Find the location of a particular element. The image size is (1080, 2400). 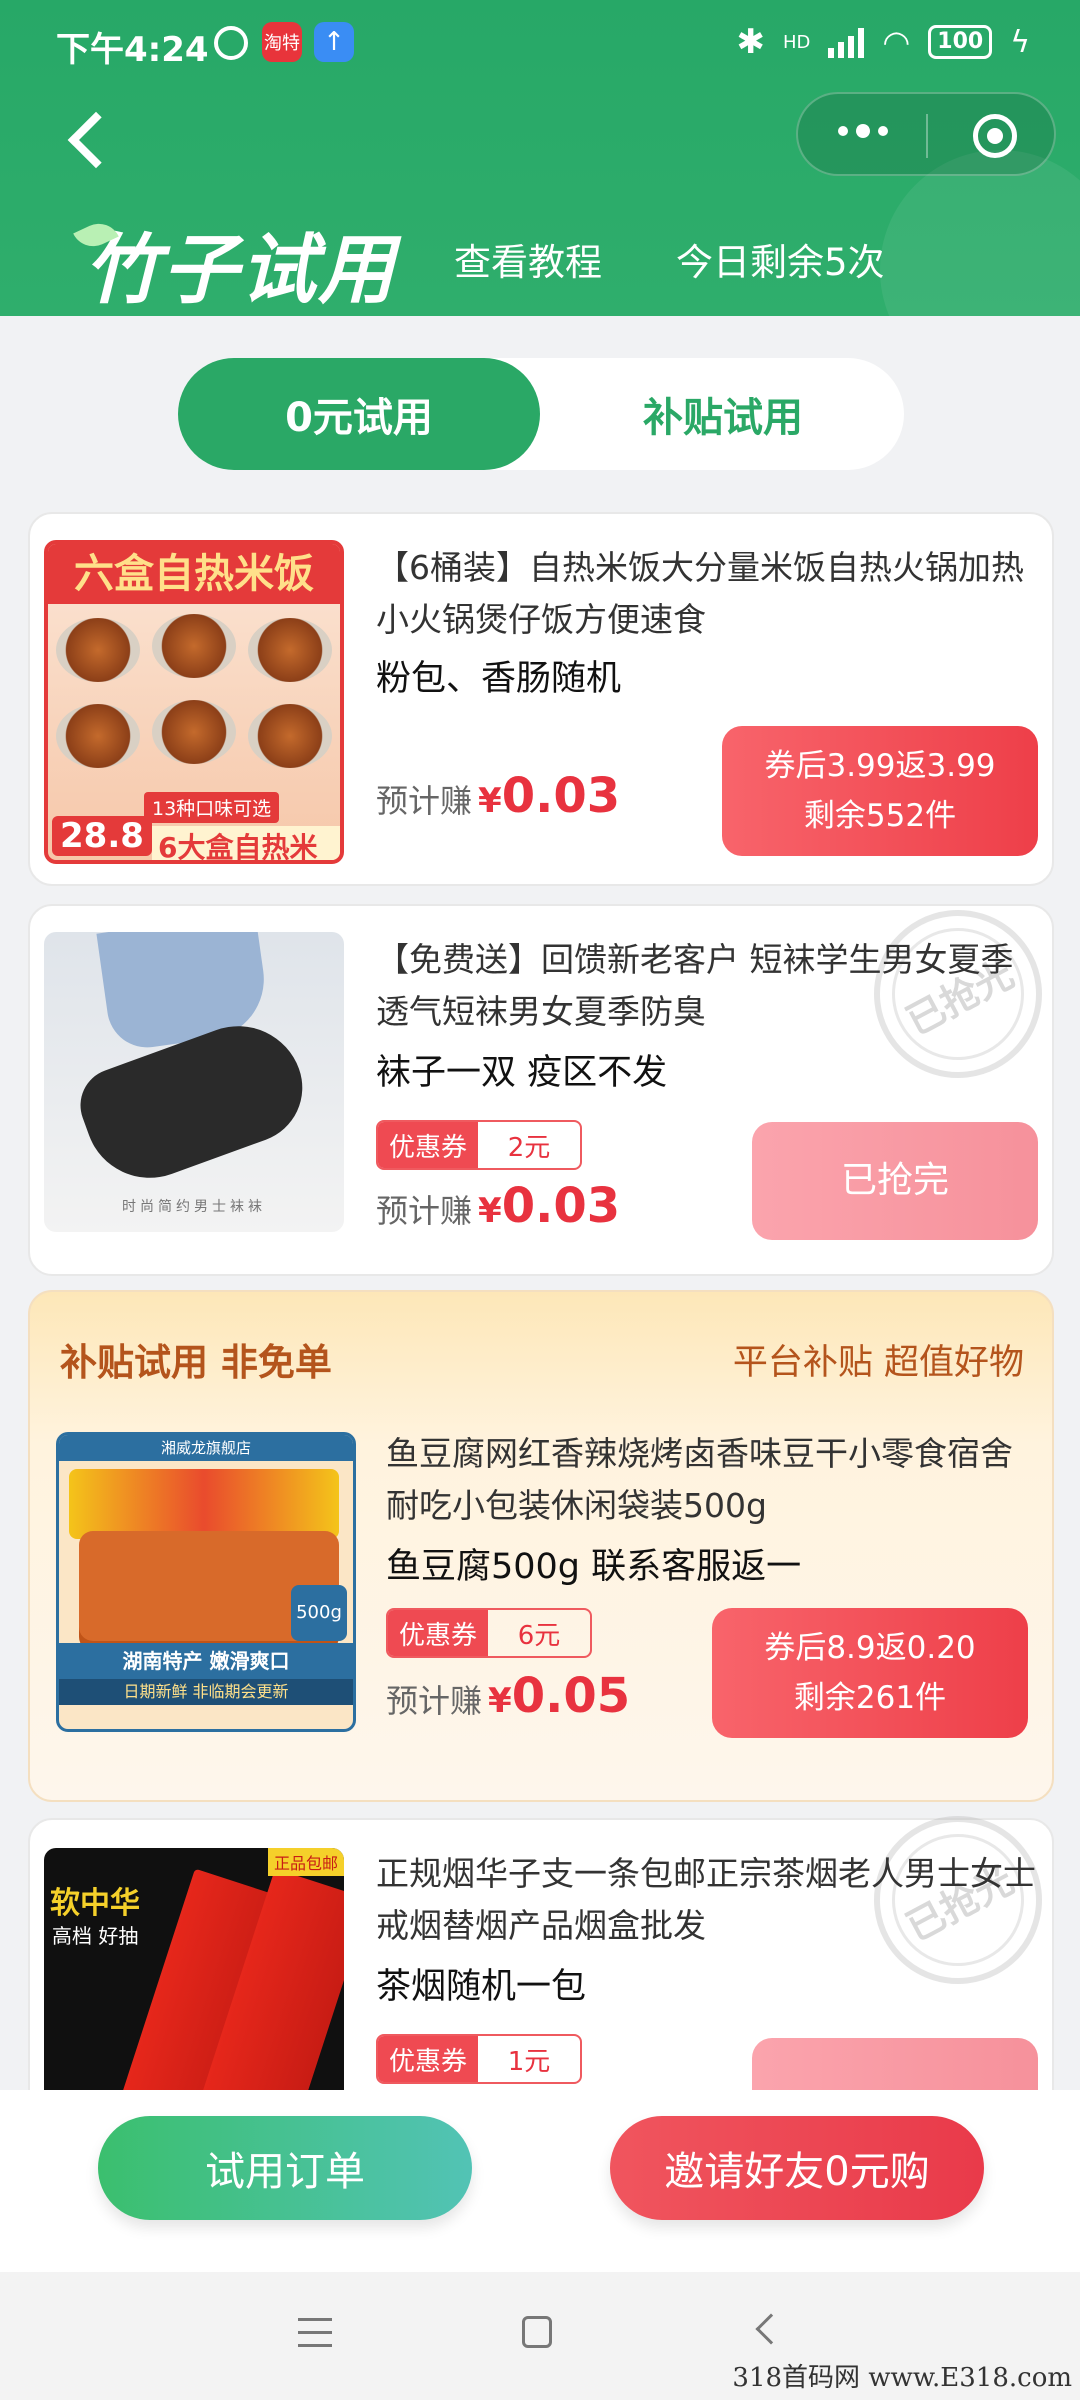

product-image: 六盒自热米饭 13种口味可选 28.8 6大盒自热米饭 is located at coordinates (194, 702).